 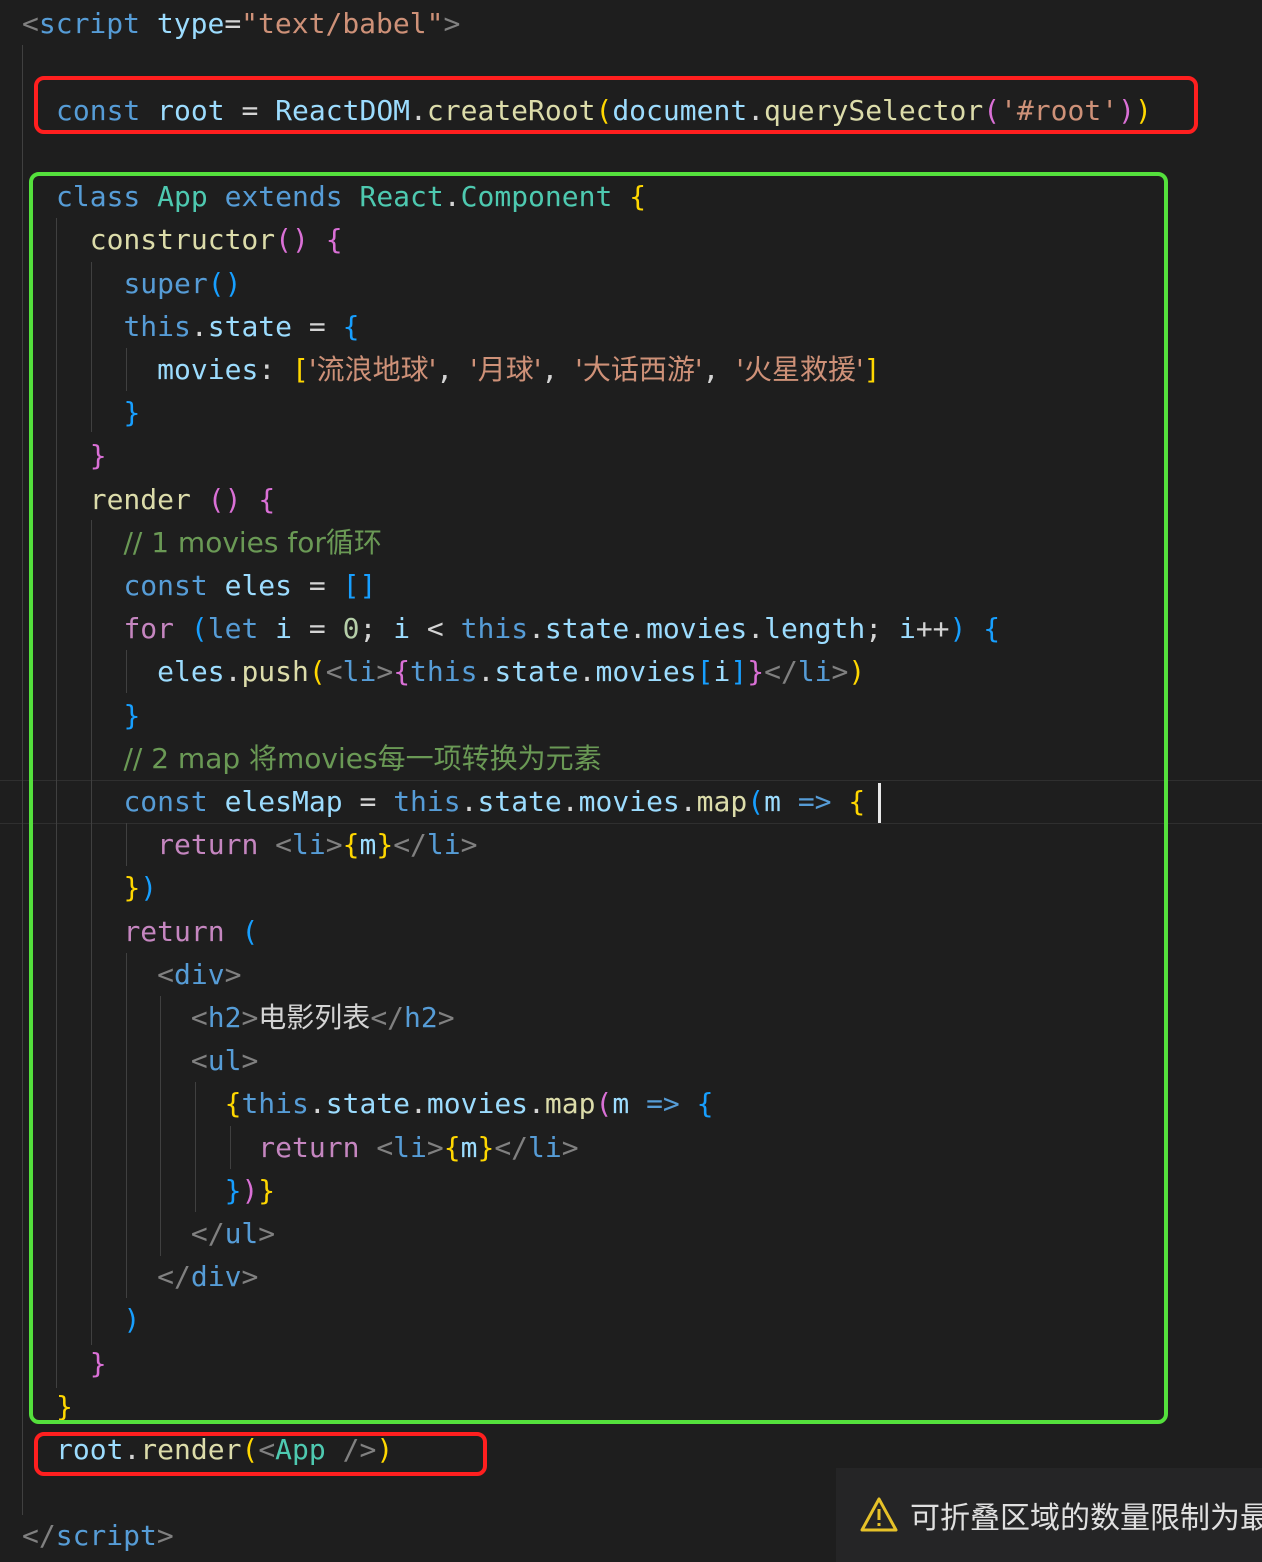 I want to click on warning-icon, so click(x=879, y=1515).